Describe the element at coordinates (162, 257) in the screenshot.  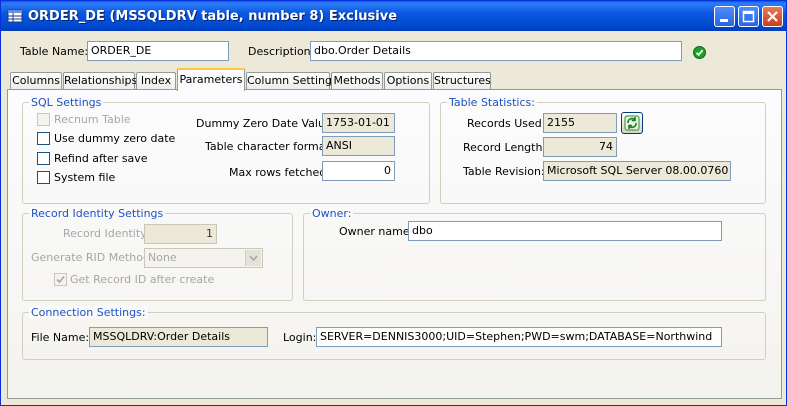
I see `generate-rid-value: None` at that location.